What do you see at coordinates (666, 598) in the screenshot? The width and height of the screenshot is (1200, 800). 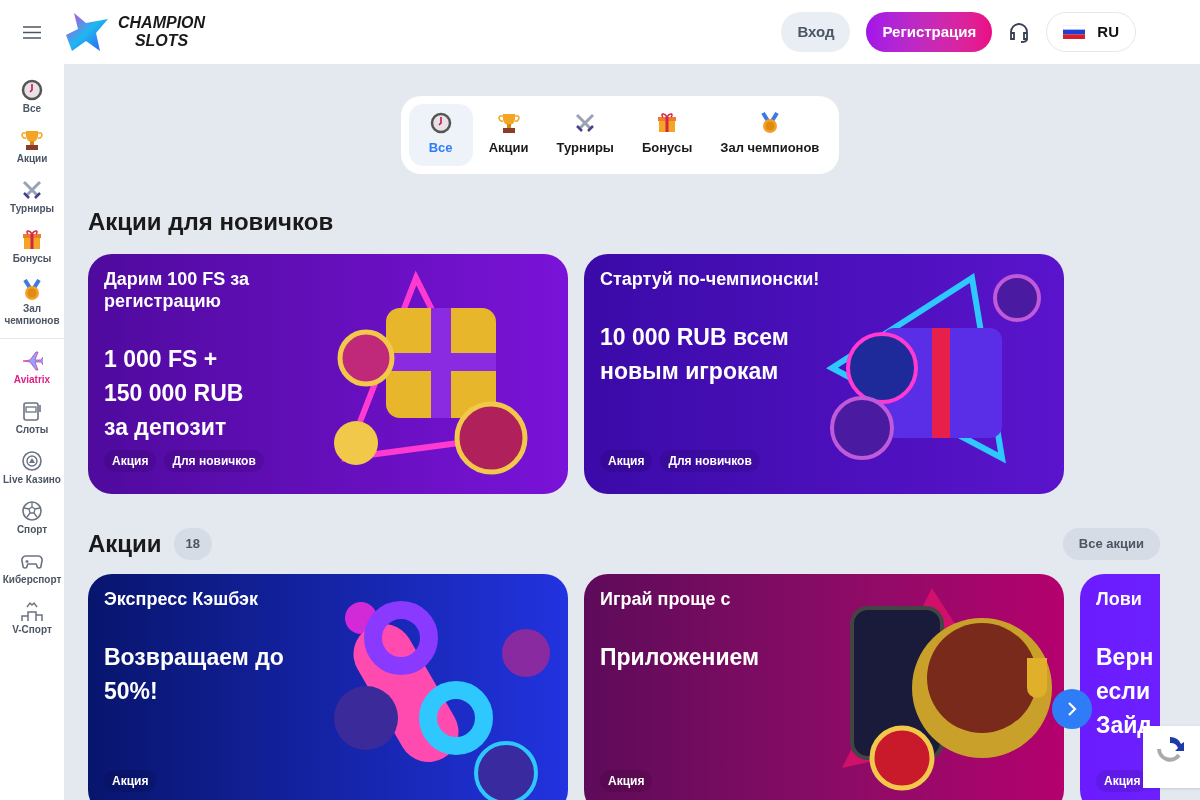 I see `card-title: Играй проще с` at bounding box center [666, 598].